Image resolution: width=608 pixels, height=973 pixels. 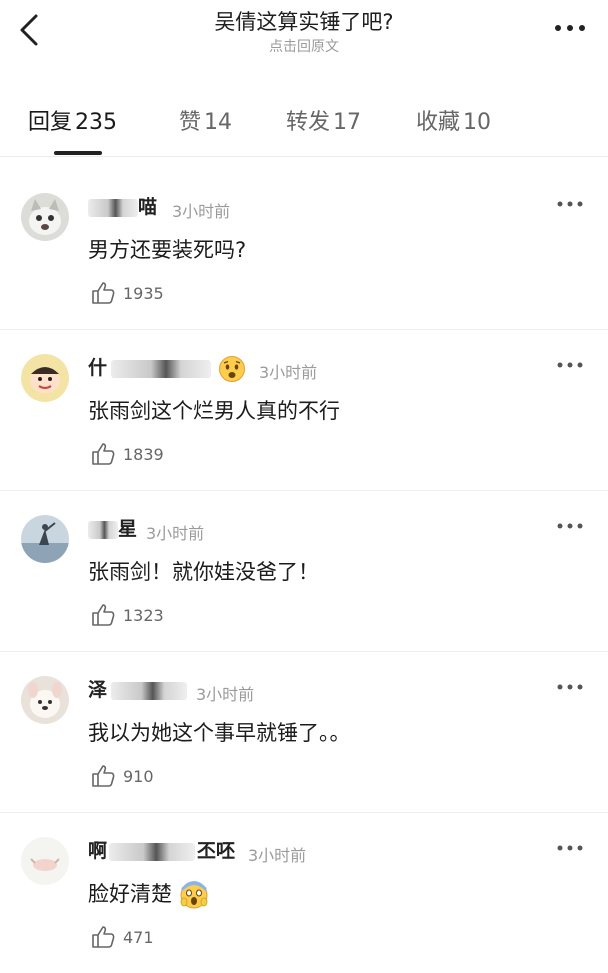 What do you see at coordinates (438, 122) in the screenshot?
I see `tab-label: 收藏` at bounding box center [438, 122].